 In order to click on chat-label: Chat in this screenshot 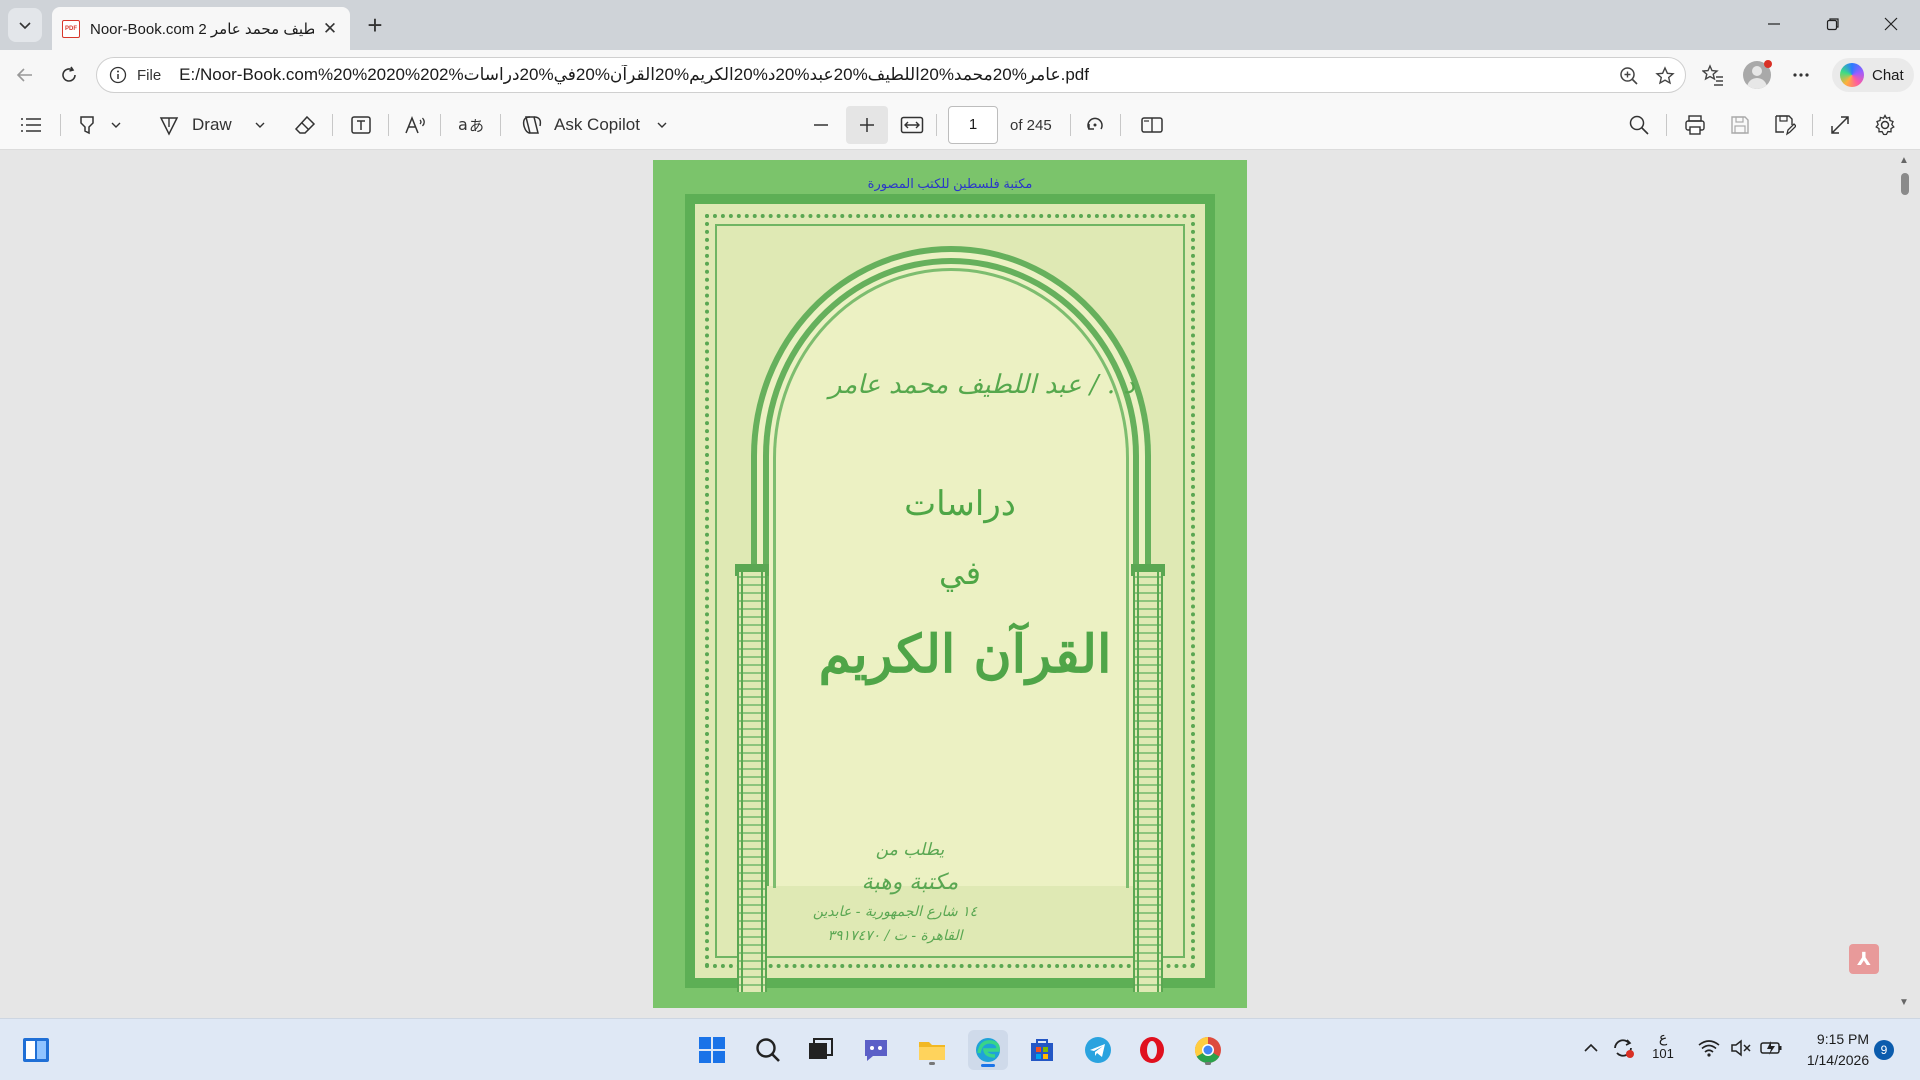, I will do `click(1888, 75)`.